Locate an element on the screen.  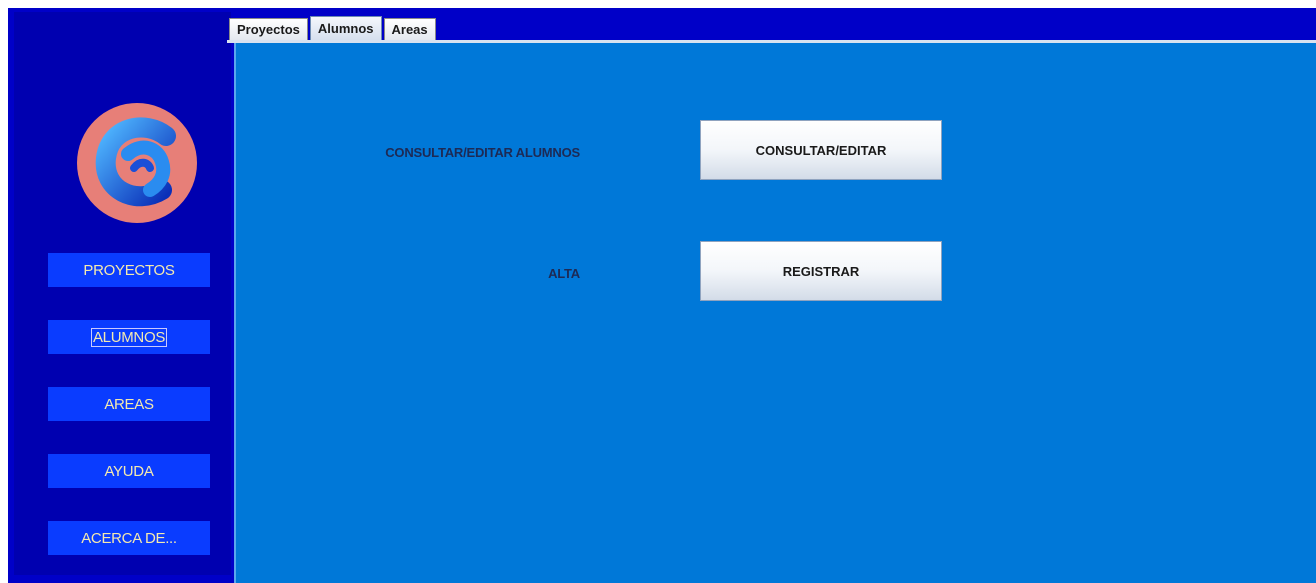
sidebar-item-ayuda: AYUDA is located at coordinates (129, 471).